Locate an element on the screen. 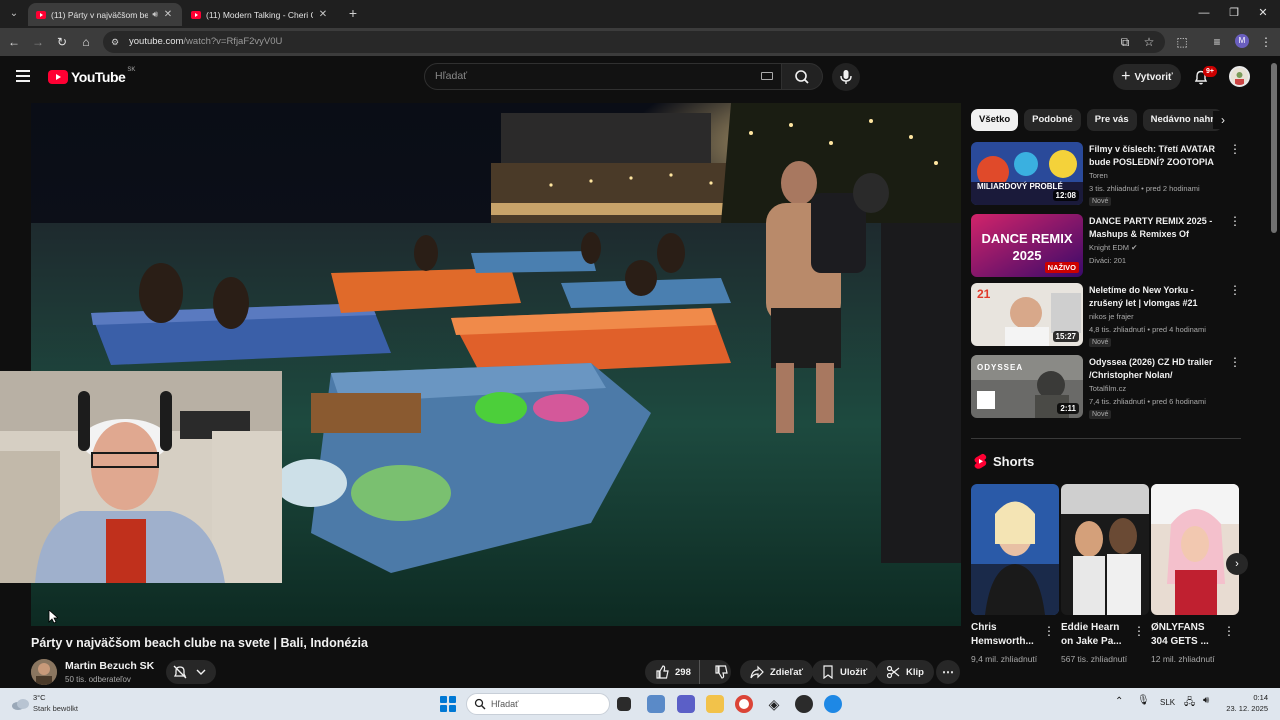  account-avatar is located at coordinates (1239, 76).